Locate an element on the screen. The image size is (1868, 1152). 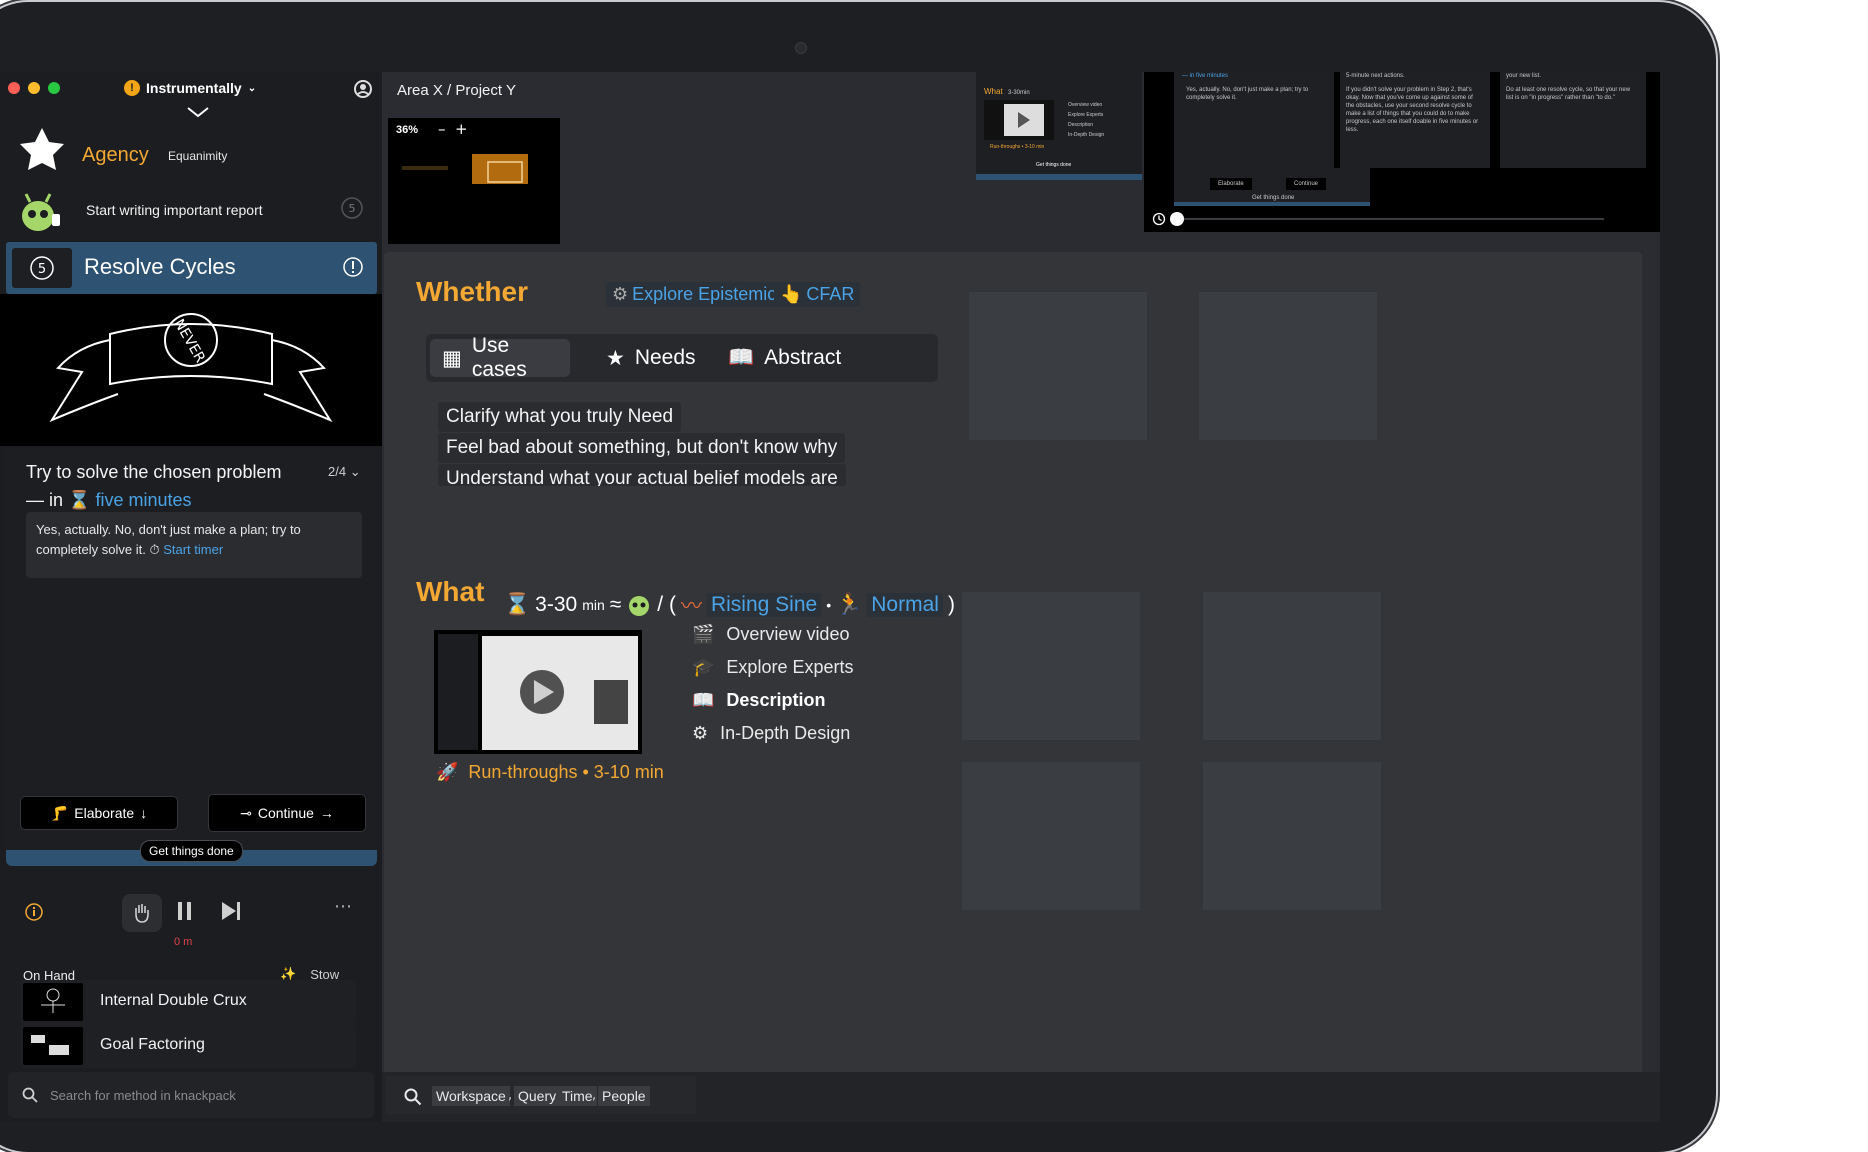
five-minutes-link: five minutes is located at coordinates (143, 500).